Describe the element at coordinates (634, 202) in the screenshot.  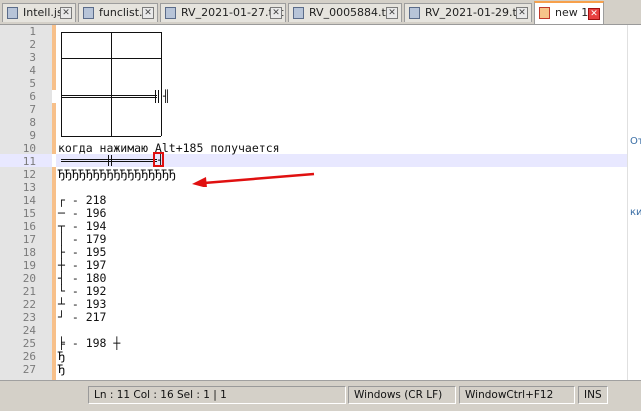
I see `side-panel-edge` at that location.